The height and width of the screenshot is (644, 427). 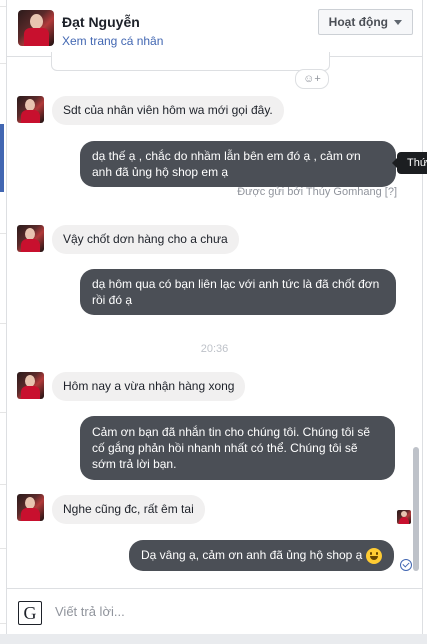 I want to click on smiley-emoji-icon, so click(x=374, y=555).